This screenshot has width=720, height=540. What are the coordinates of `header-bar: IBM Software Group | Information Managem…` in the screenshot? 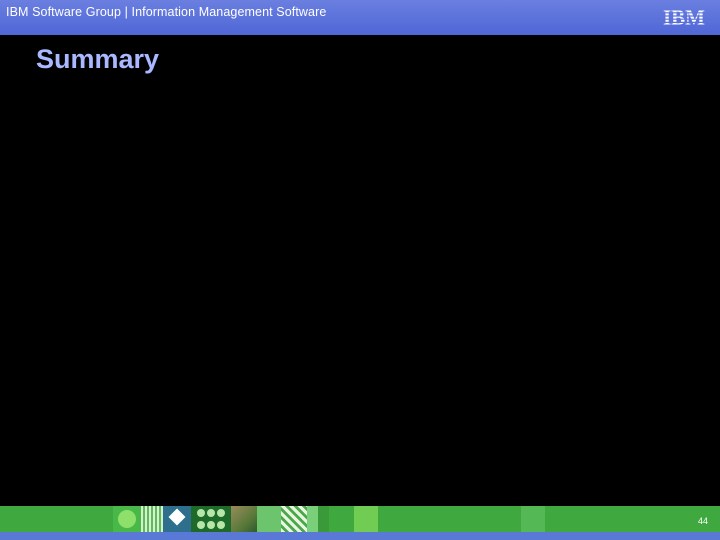 It's located at (360, 17).